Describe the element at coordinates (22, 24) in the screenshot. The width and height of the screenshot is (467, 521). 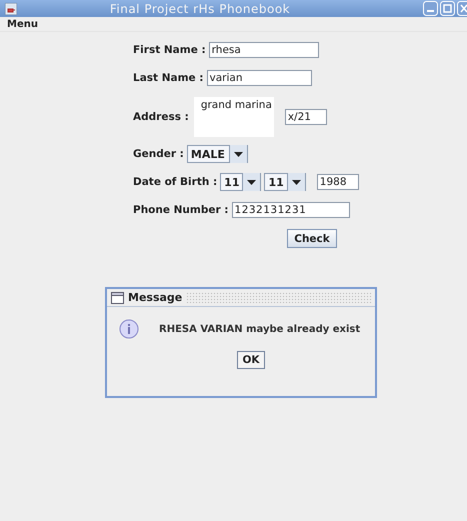
I see `menu-item: Menu` at that location.